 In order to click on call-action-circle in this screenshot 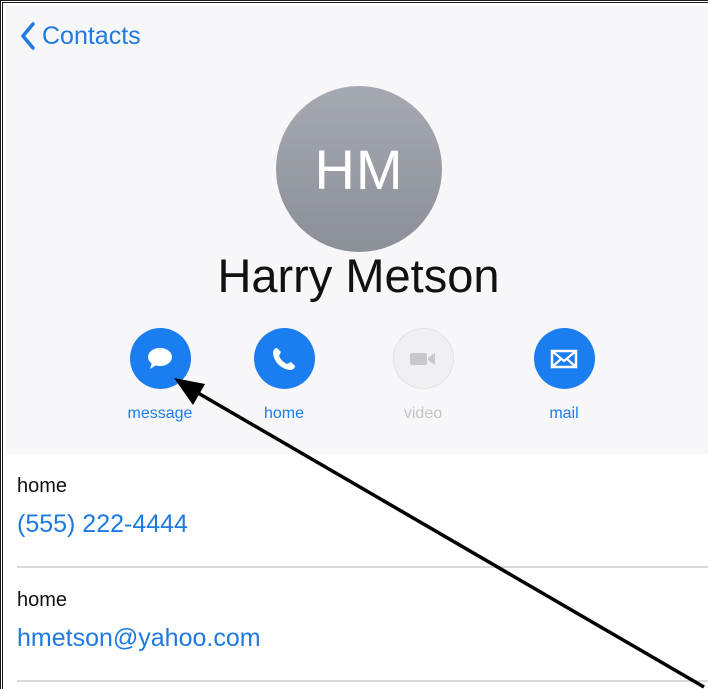, I will do `click(284, 358)`.